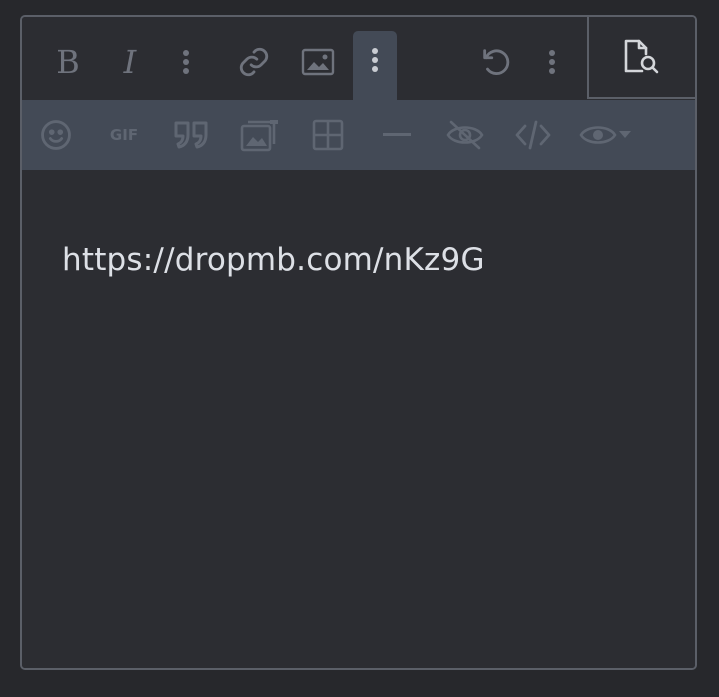 This screenshot has height=697, width=719. I want to click on undo-icon, so click(496, 62).